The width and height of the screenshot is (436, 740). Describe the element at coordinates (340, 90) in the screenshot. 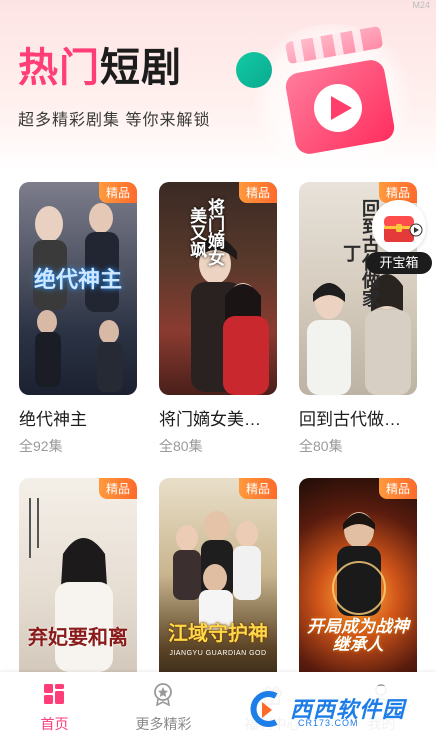

I see `video-play-illustration-icon` at that location.